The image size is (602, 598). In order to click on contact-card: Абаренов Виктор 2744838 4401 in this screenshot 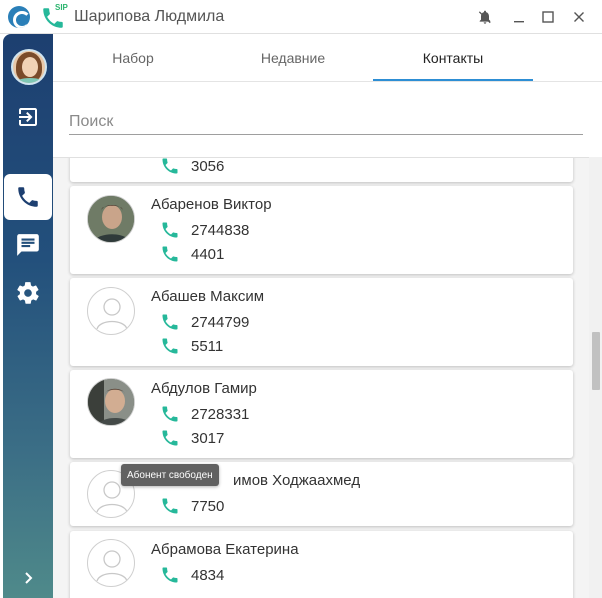, I will do `click(321, 230)`.